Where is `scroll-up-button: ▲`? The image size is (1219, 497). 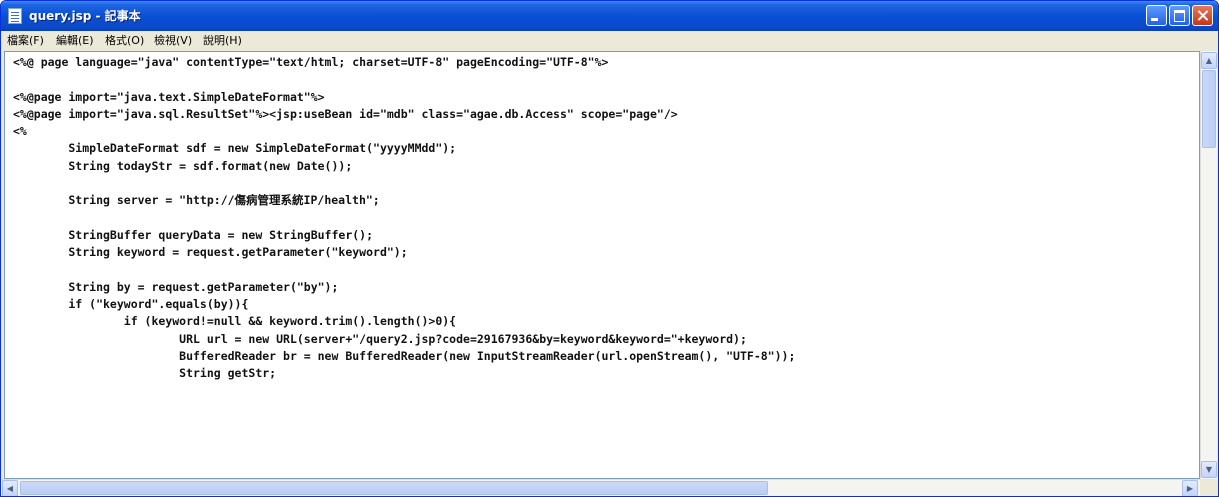 scroll-up-button: ▲ is located at coordinates (1209, 60).